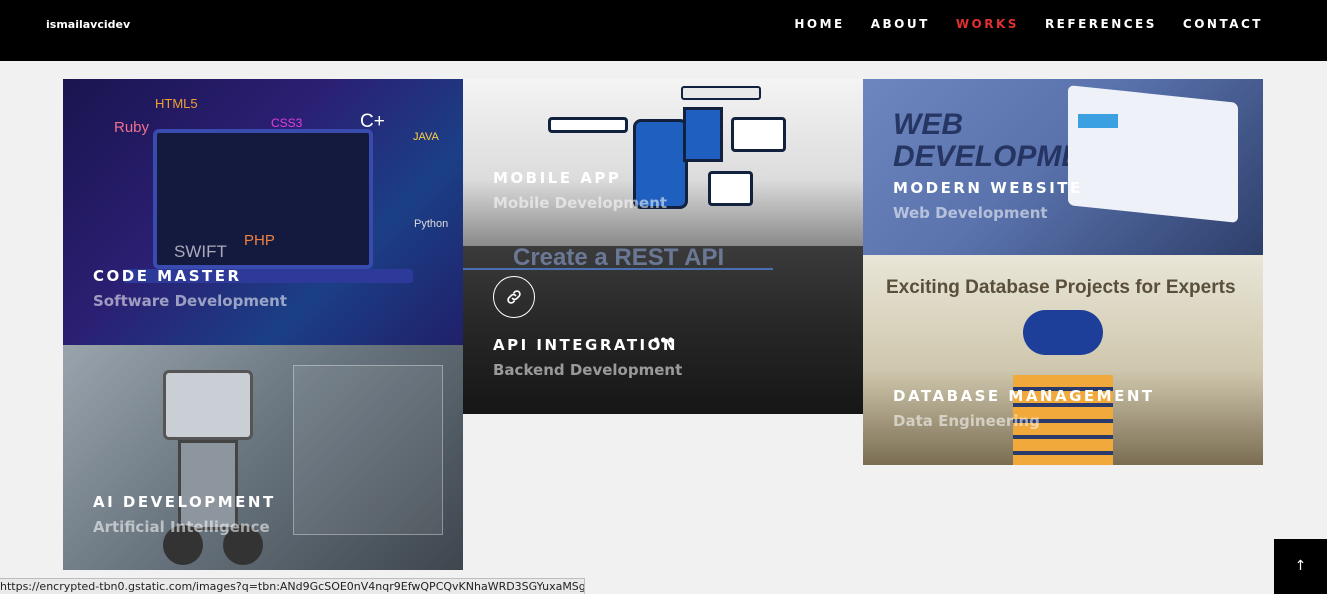 Image resolution: width=1327 pixels, height=594 pixels. Describe the element at coordinates (263, 457) in the screenshot. I see `work-card-ai-development: AI DEVELOPMENT Artificial Intelligence` at that location.